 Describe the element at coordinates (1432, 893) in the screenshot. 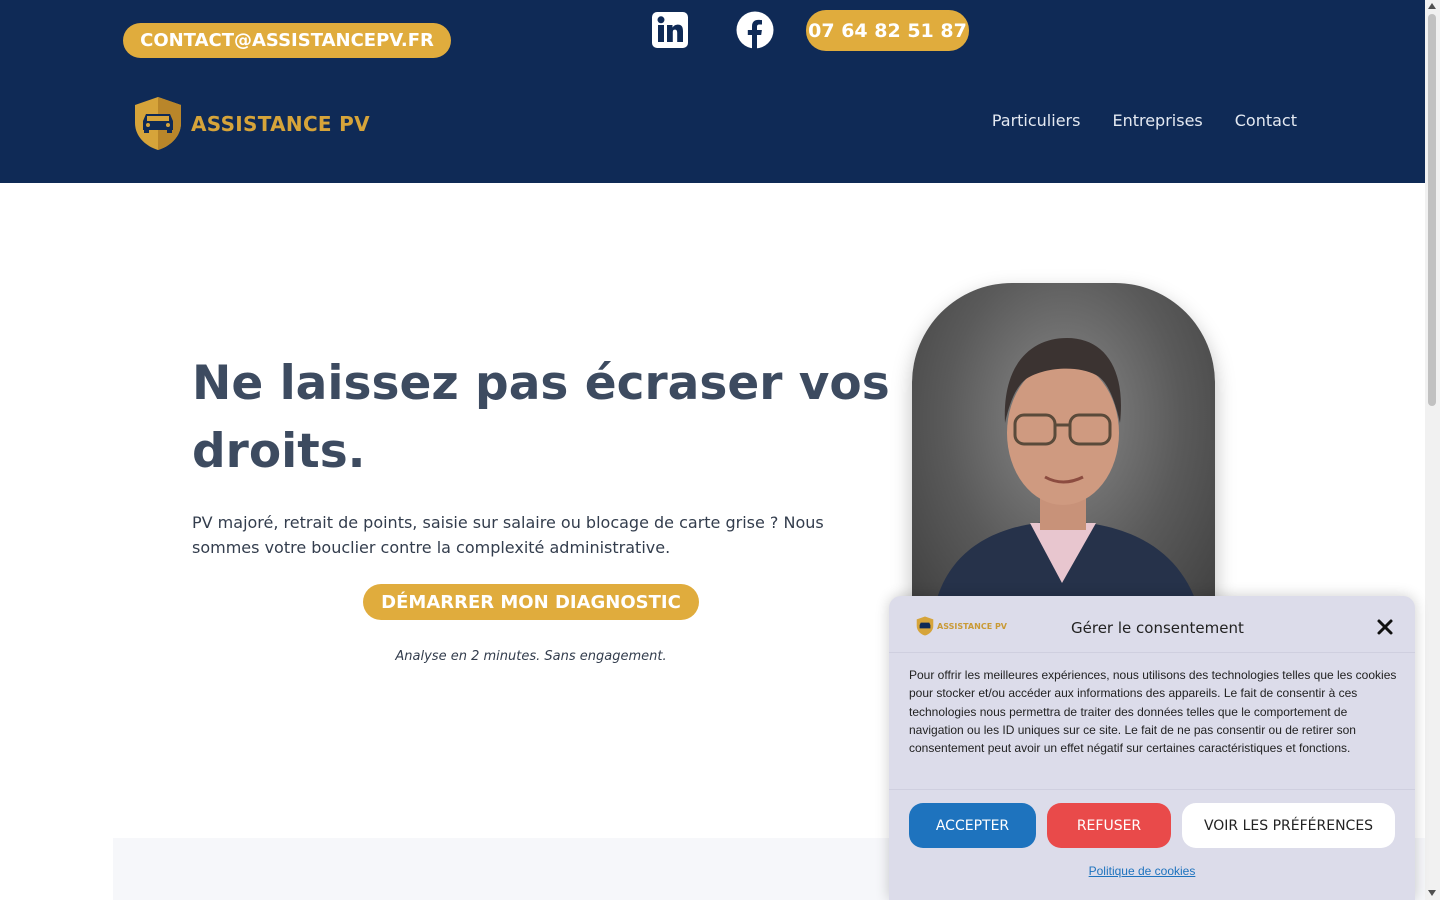

I see `scroll-down-arrow-icon` at that location.